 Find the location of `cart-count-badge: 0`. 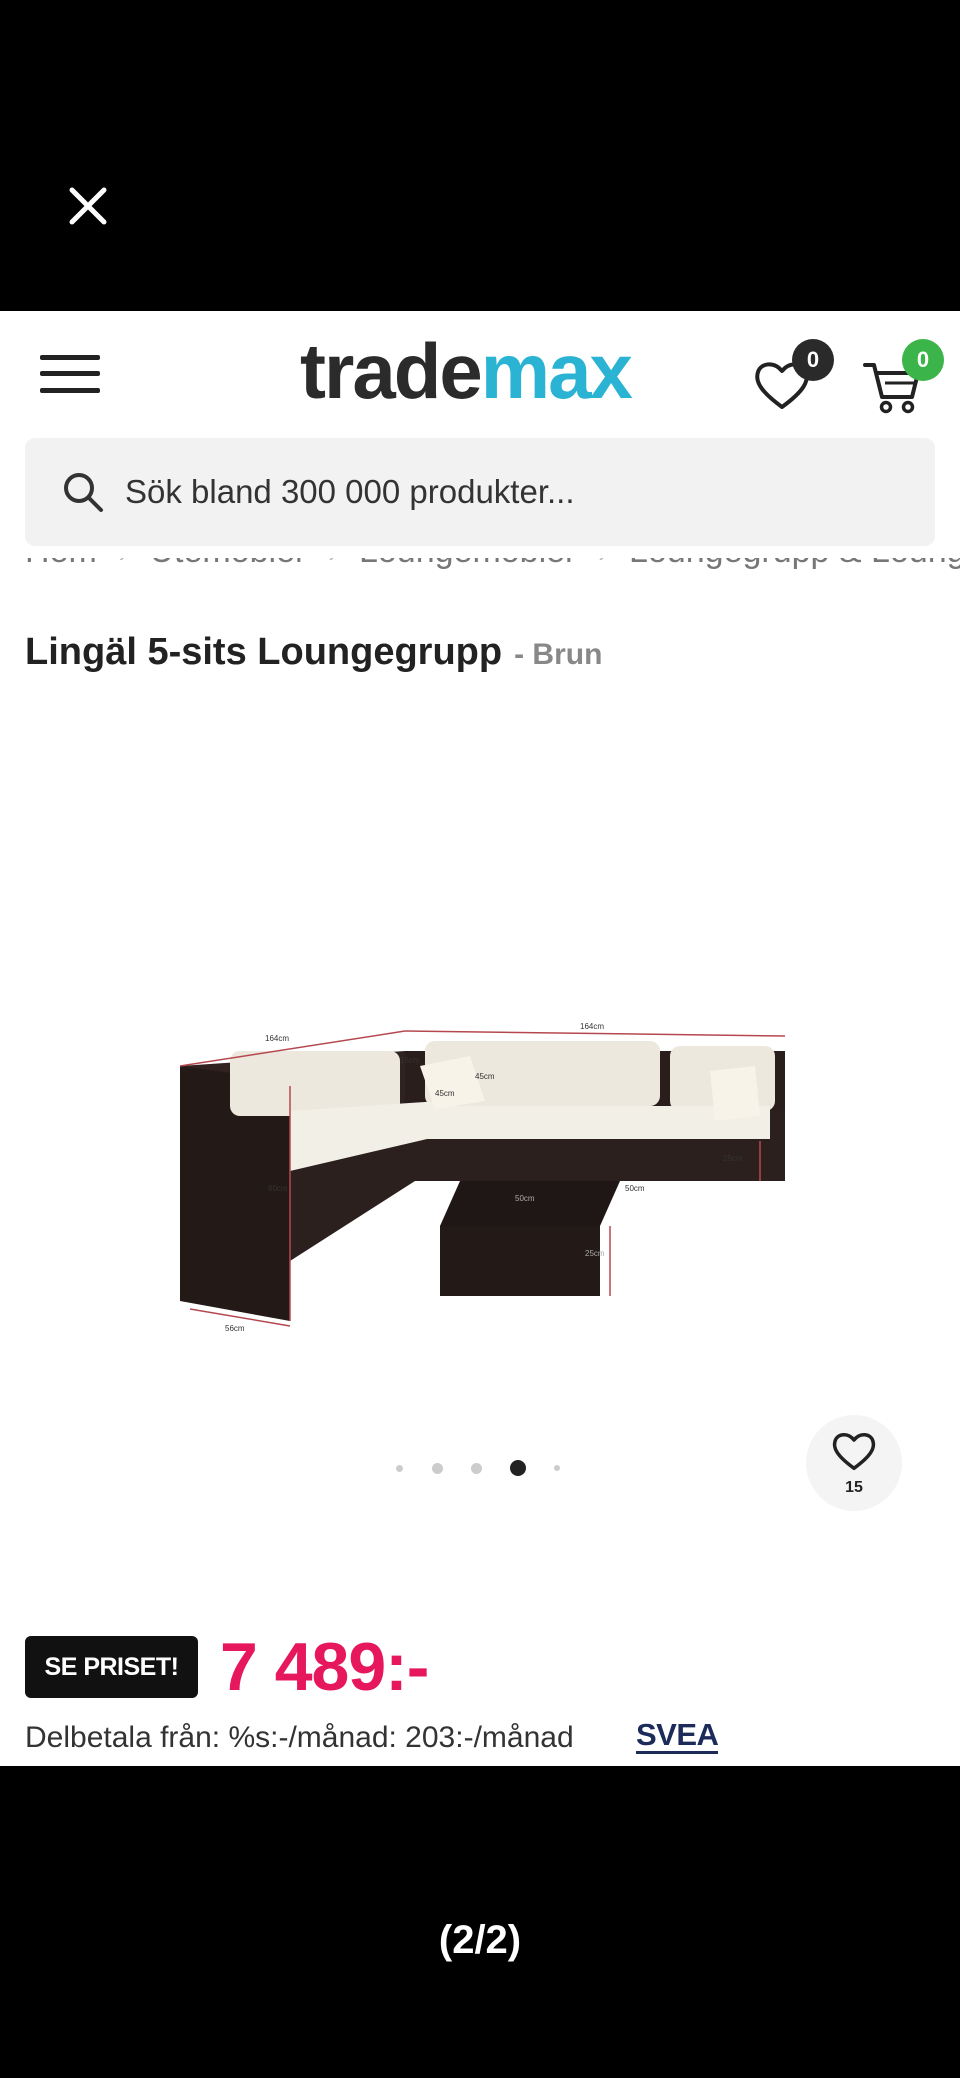

cart-count-badge: 0 is located at coordinates (923, 360).